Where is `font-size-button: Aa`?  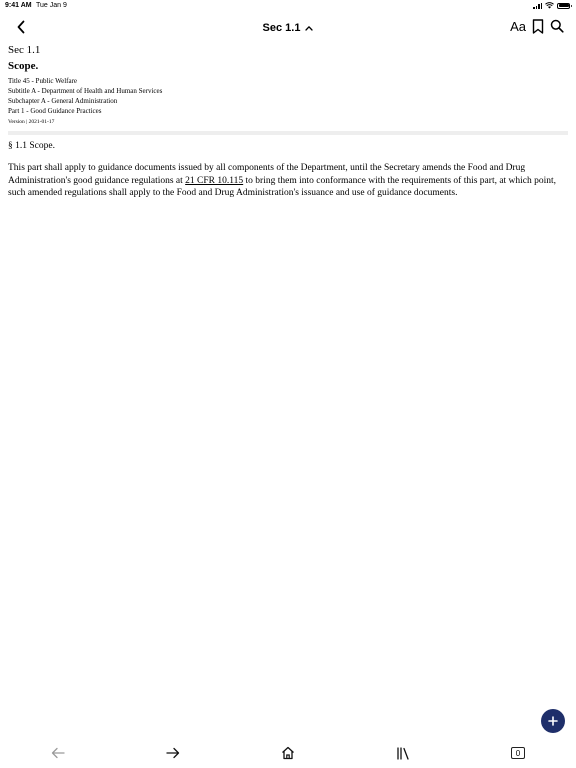 font-size-button: Aa is located at coordinates (518, 26).